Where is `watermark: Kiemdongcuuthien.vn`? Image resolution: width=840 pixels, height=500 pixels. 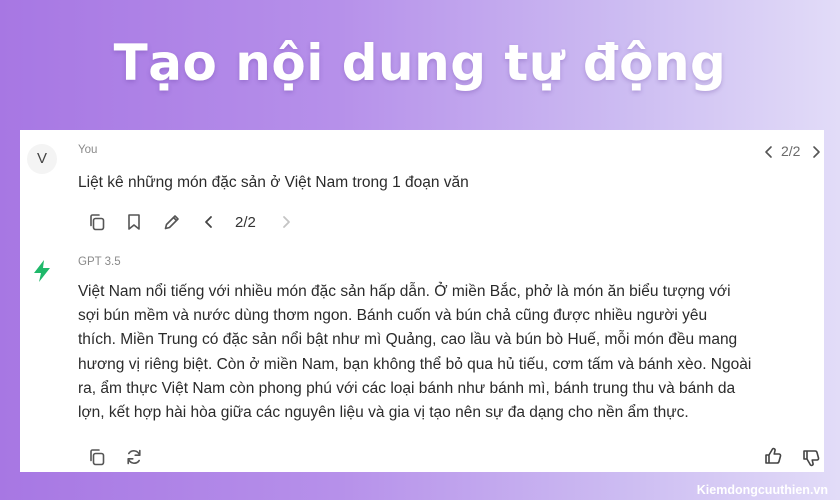
watermark: Kiemdongcuuthien.vn is located at coordinates (762, 490).